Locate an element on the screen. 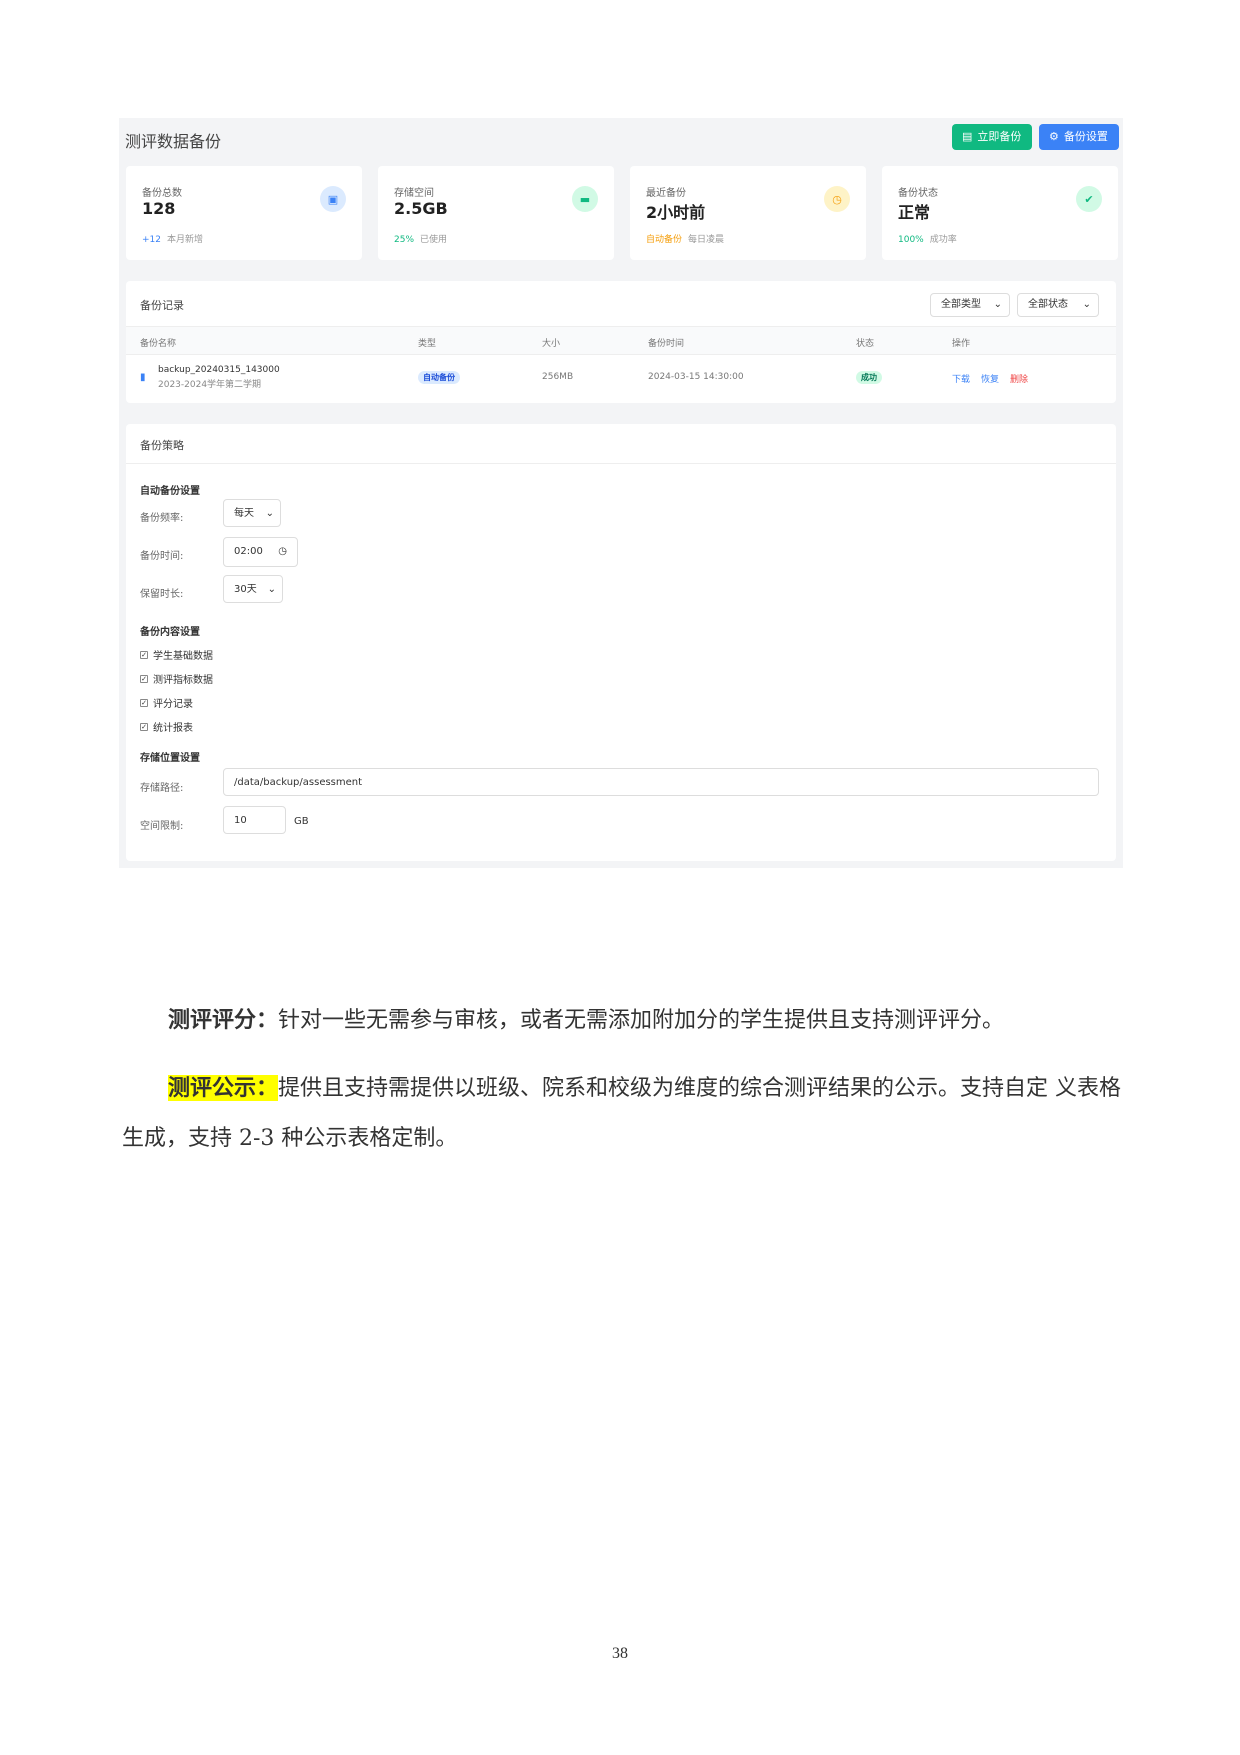 This screenshot has height=1755, width=1240. storage-path-input: /data/backup/assessment is located at coordinates (661, 782).